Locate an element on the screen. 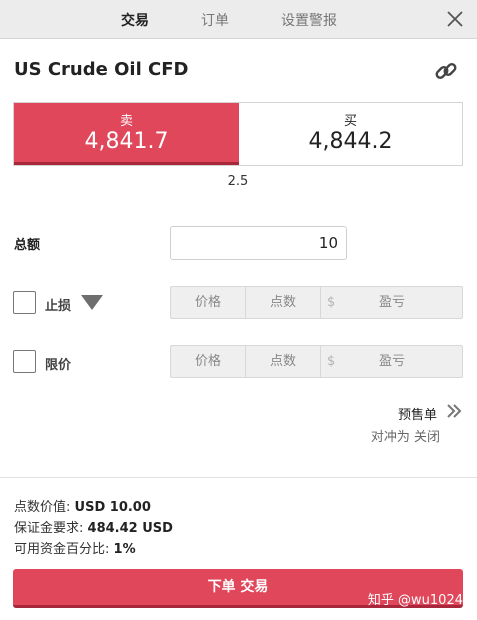 This screenshot has height=620, width=477. stop-loss-points-input: 点数 is located at coordinates (283, 302).